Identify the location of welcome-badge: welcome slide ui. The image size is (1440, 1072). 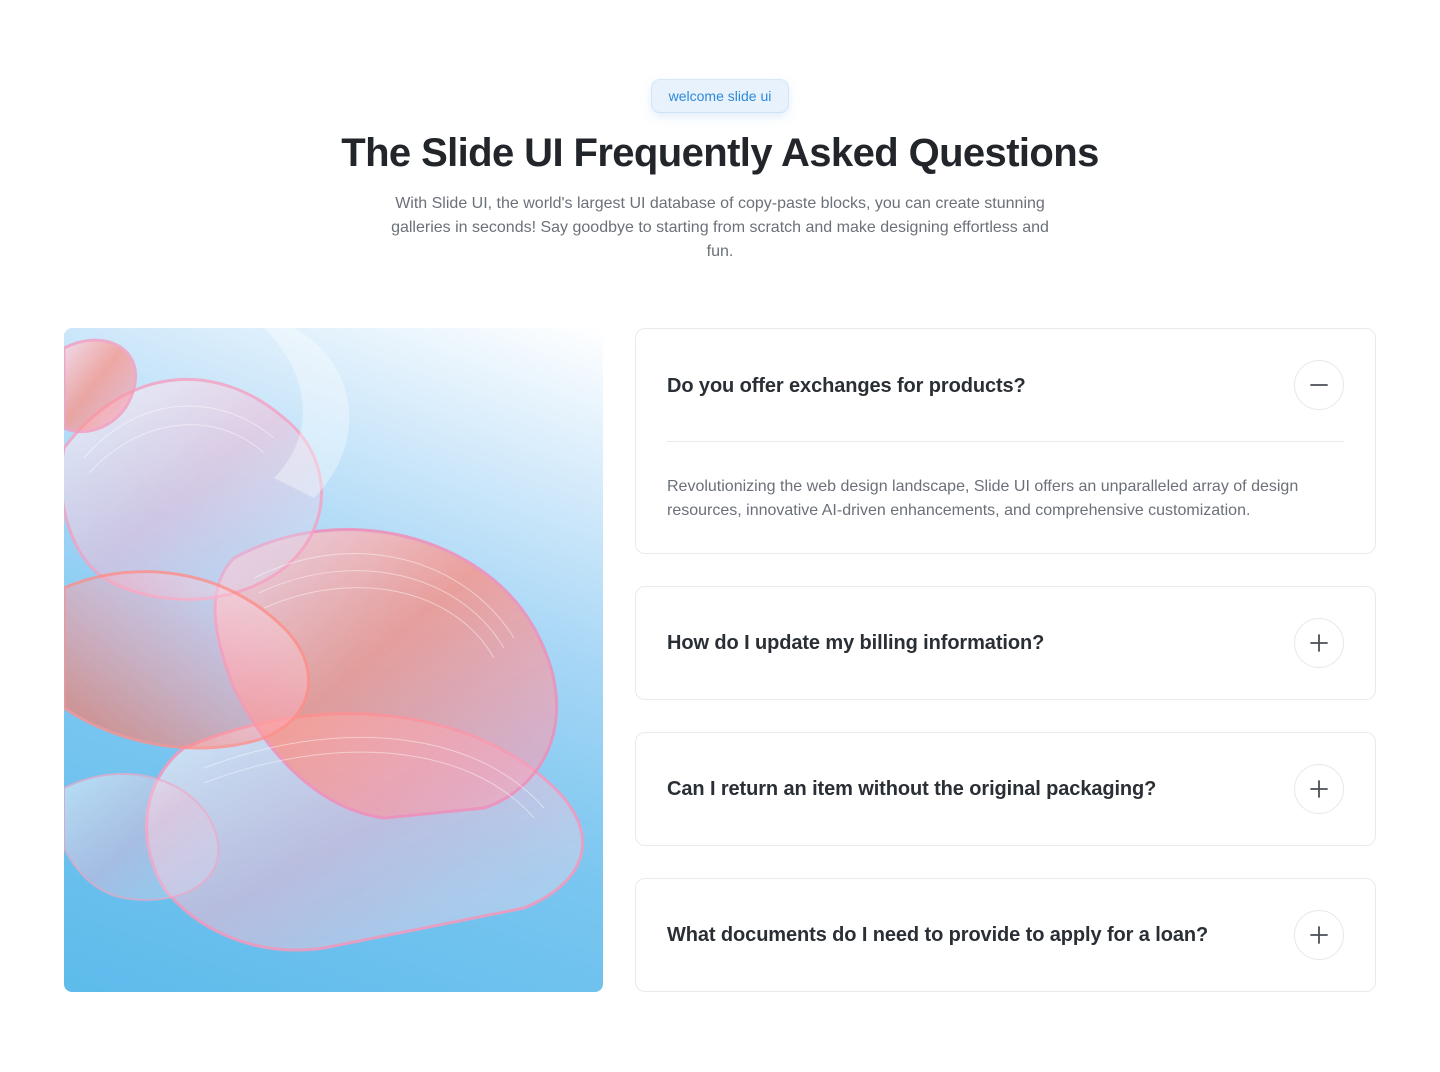
(720, 96).